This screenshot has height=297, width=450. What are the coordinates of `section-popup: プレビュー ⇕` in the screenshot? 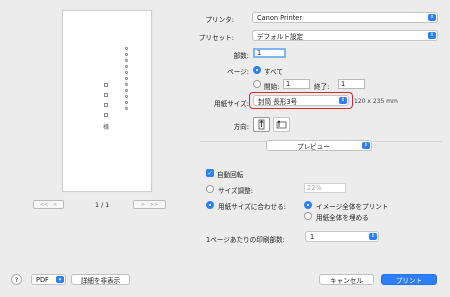 It's located at (319, 145).